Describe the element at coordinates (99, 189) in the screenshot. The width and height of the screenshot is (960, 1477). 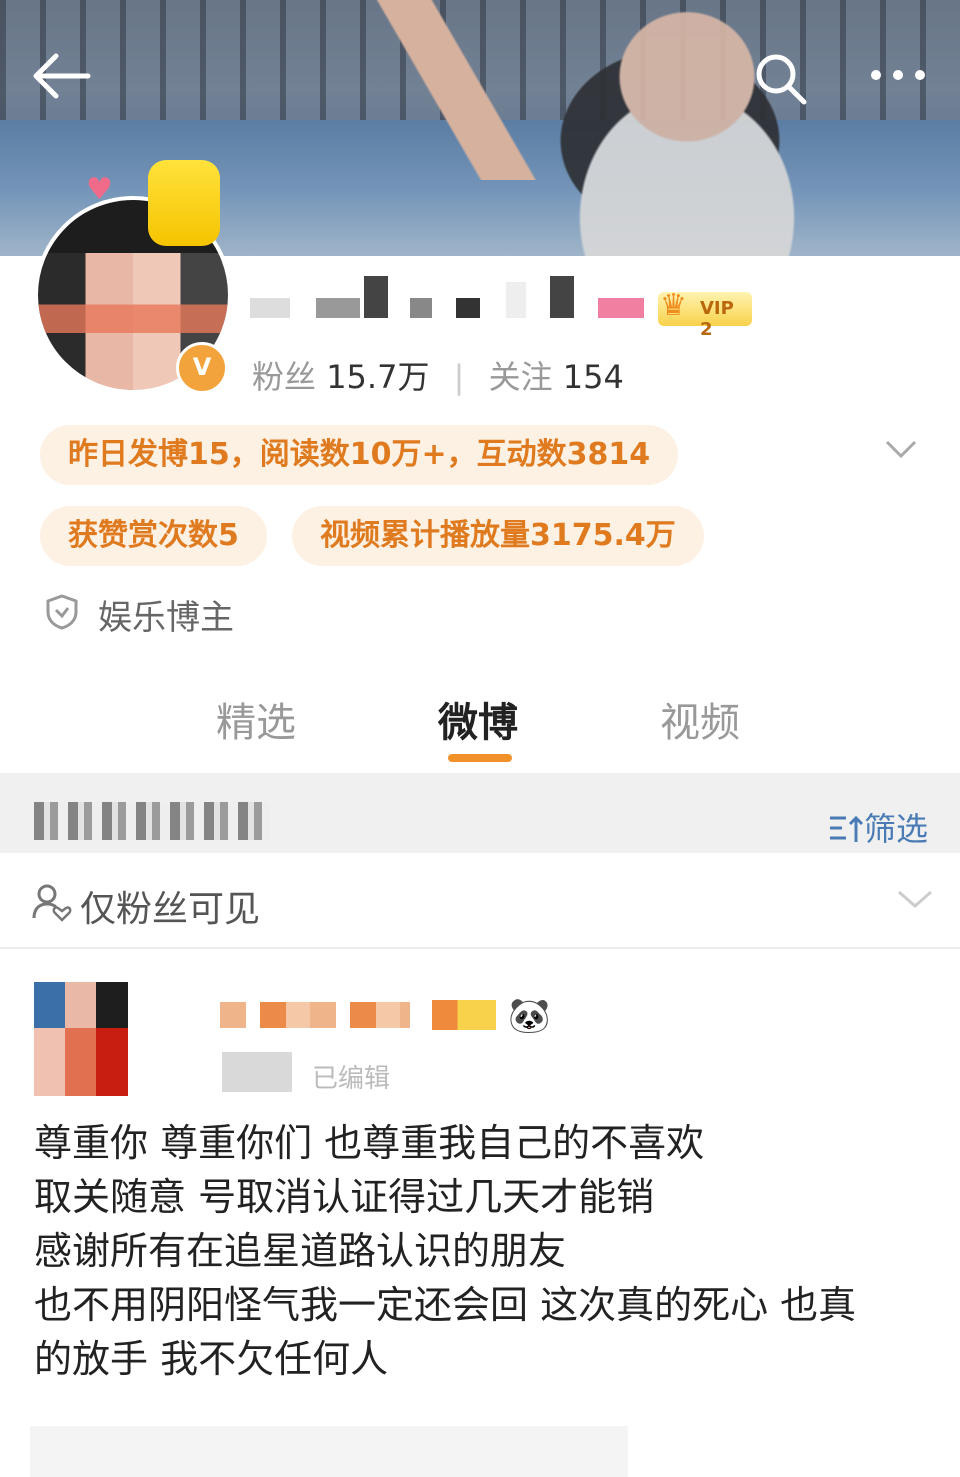
I see `heart-decoration-icon: ♥` at that location.